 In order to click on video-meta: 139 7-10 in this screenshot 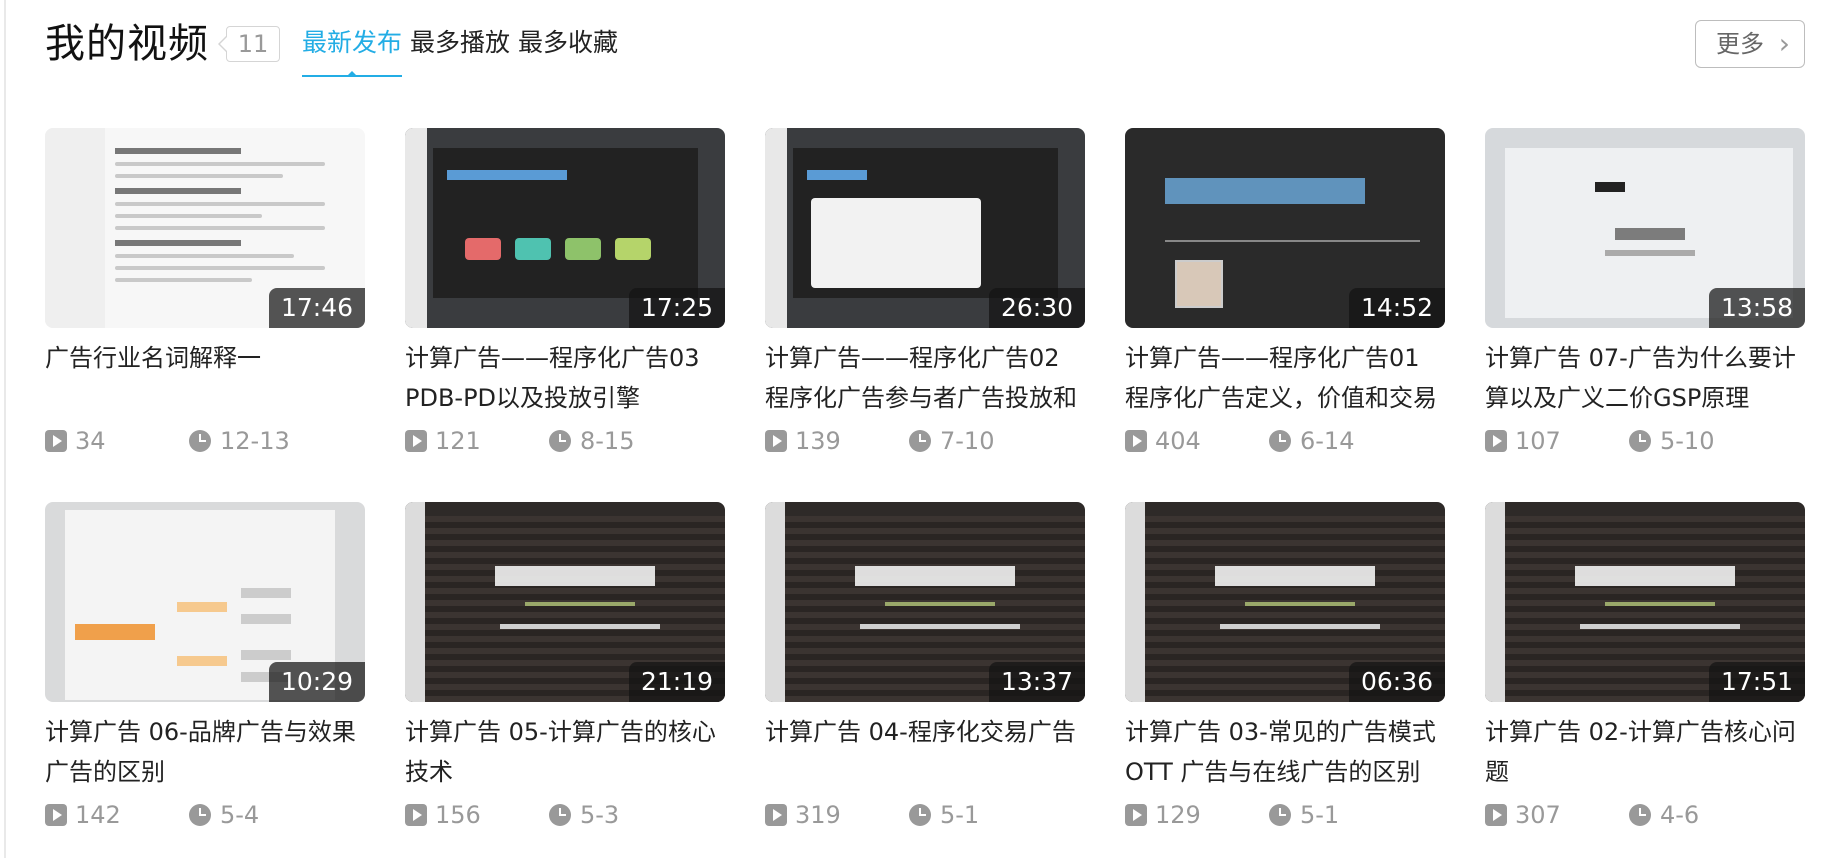, I will do `click(925, 441)`.